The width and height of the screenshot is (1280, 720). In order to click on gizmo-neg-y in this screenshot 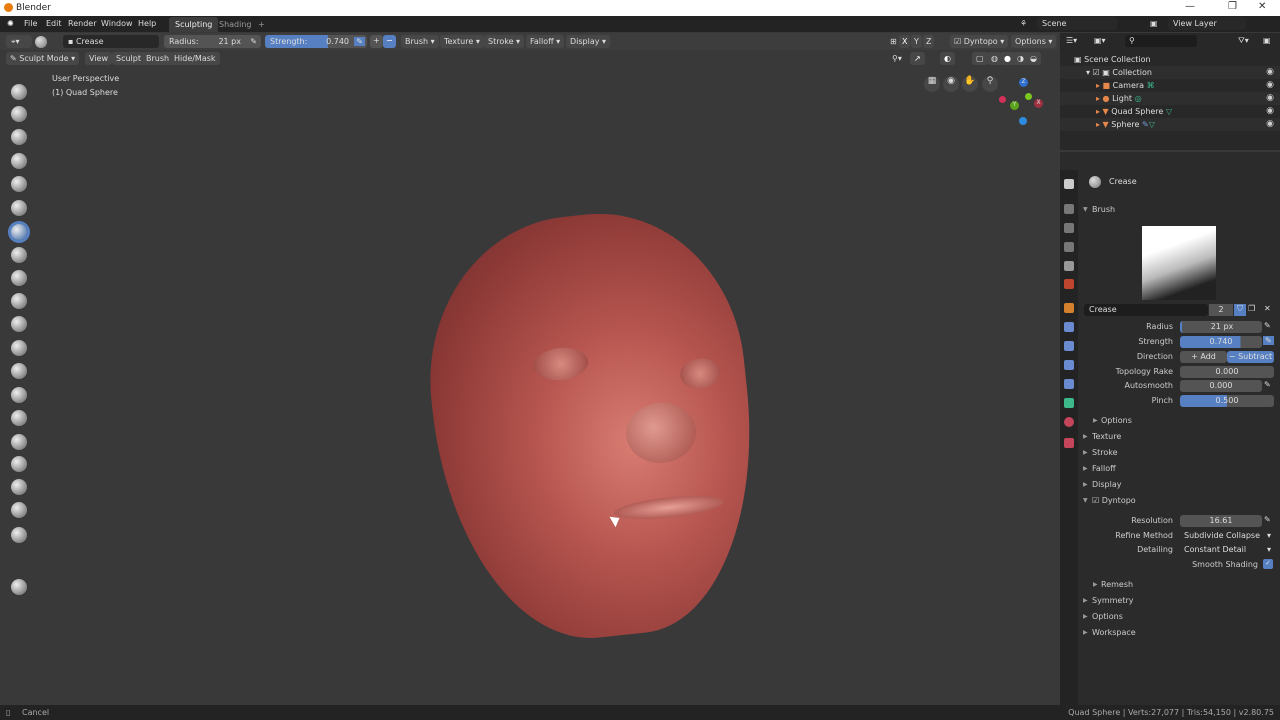, I will do `click(1028, 96)`.